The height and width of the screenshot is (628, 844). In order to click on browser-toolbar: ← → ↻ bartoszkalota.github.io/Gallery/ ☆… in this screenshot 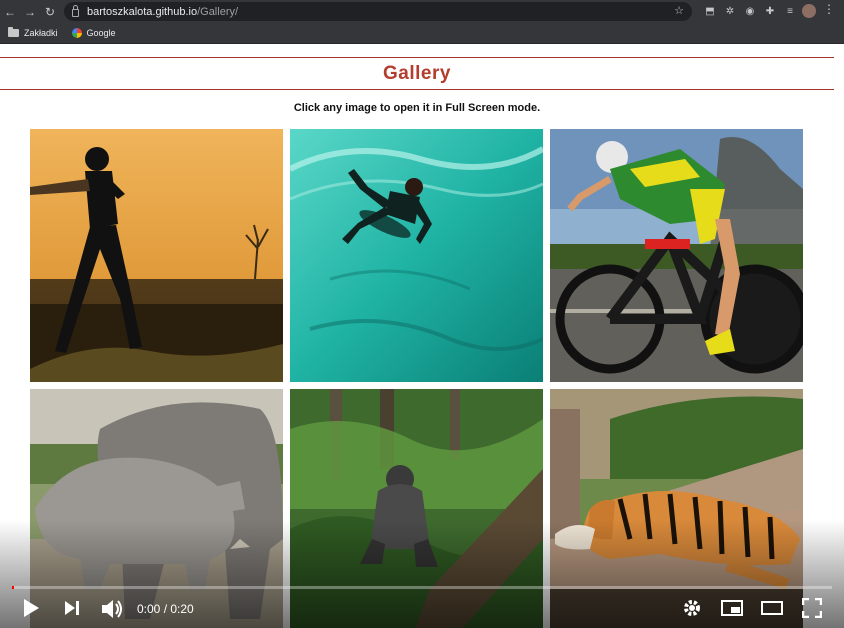, I will do `click(422, 11)`.